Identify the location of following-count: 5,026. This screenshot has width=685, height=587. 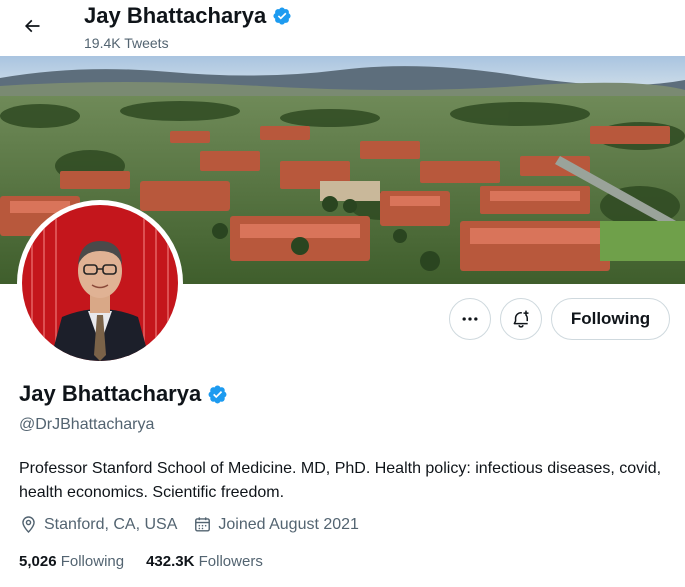
(38, 561).